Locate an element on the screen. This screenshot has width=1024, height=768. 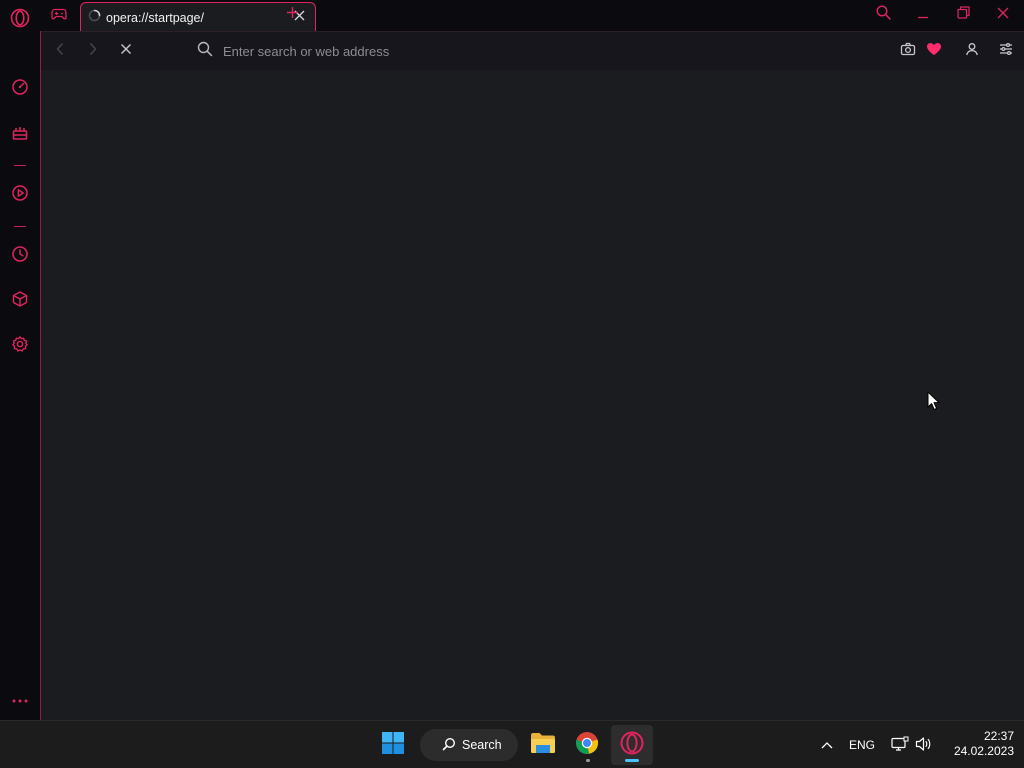
taskbar-search-label: Search is located at coordinates (482, 745).